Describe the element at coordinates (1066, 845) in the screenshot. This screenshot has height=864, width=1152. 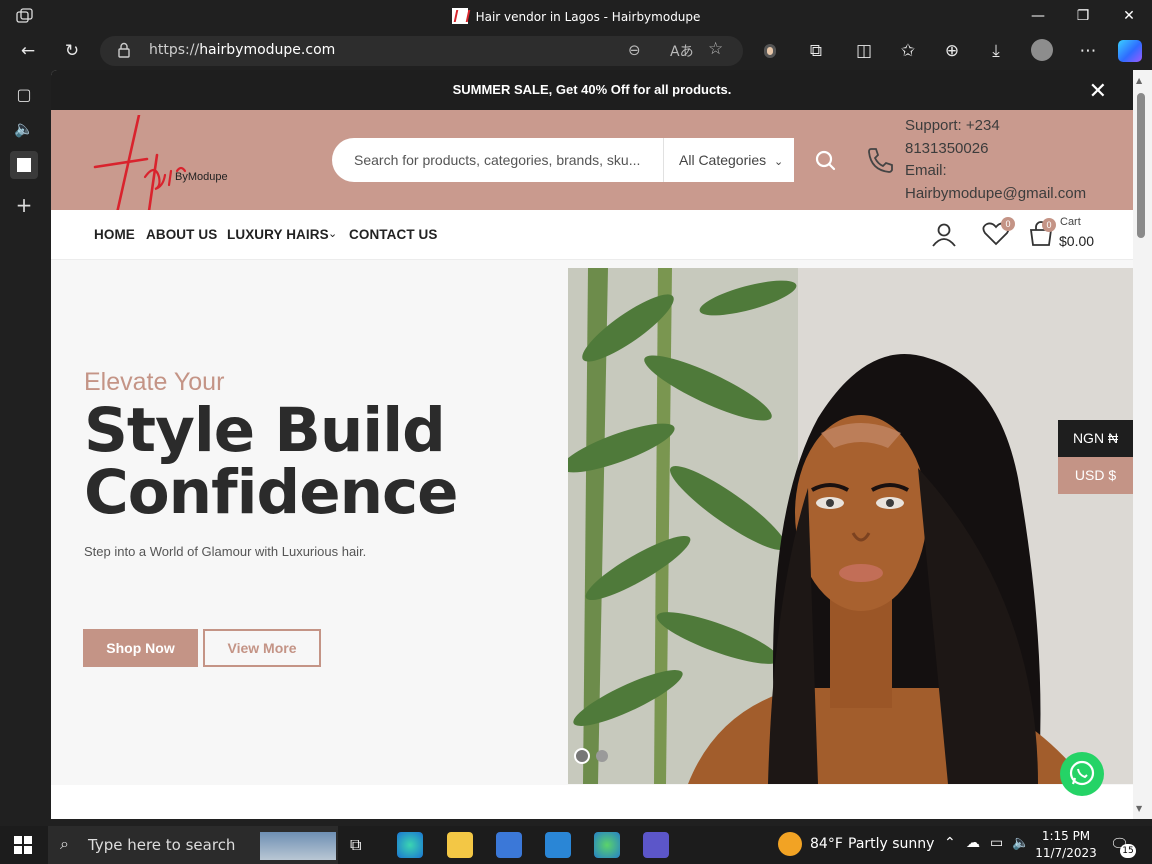
I see `taskbar-clock: 1:15 PM 11/7/2023` at that location.